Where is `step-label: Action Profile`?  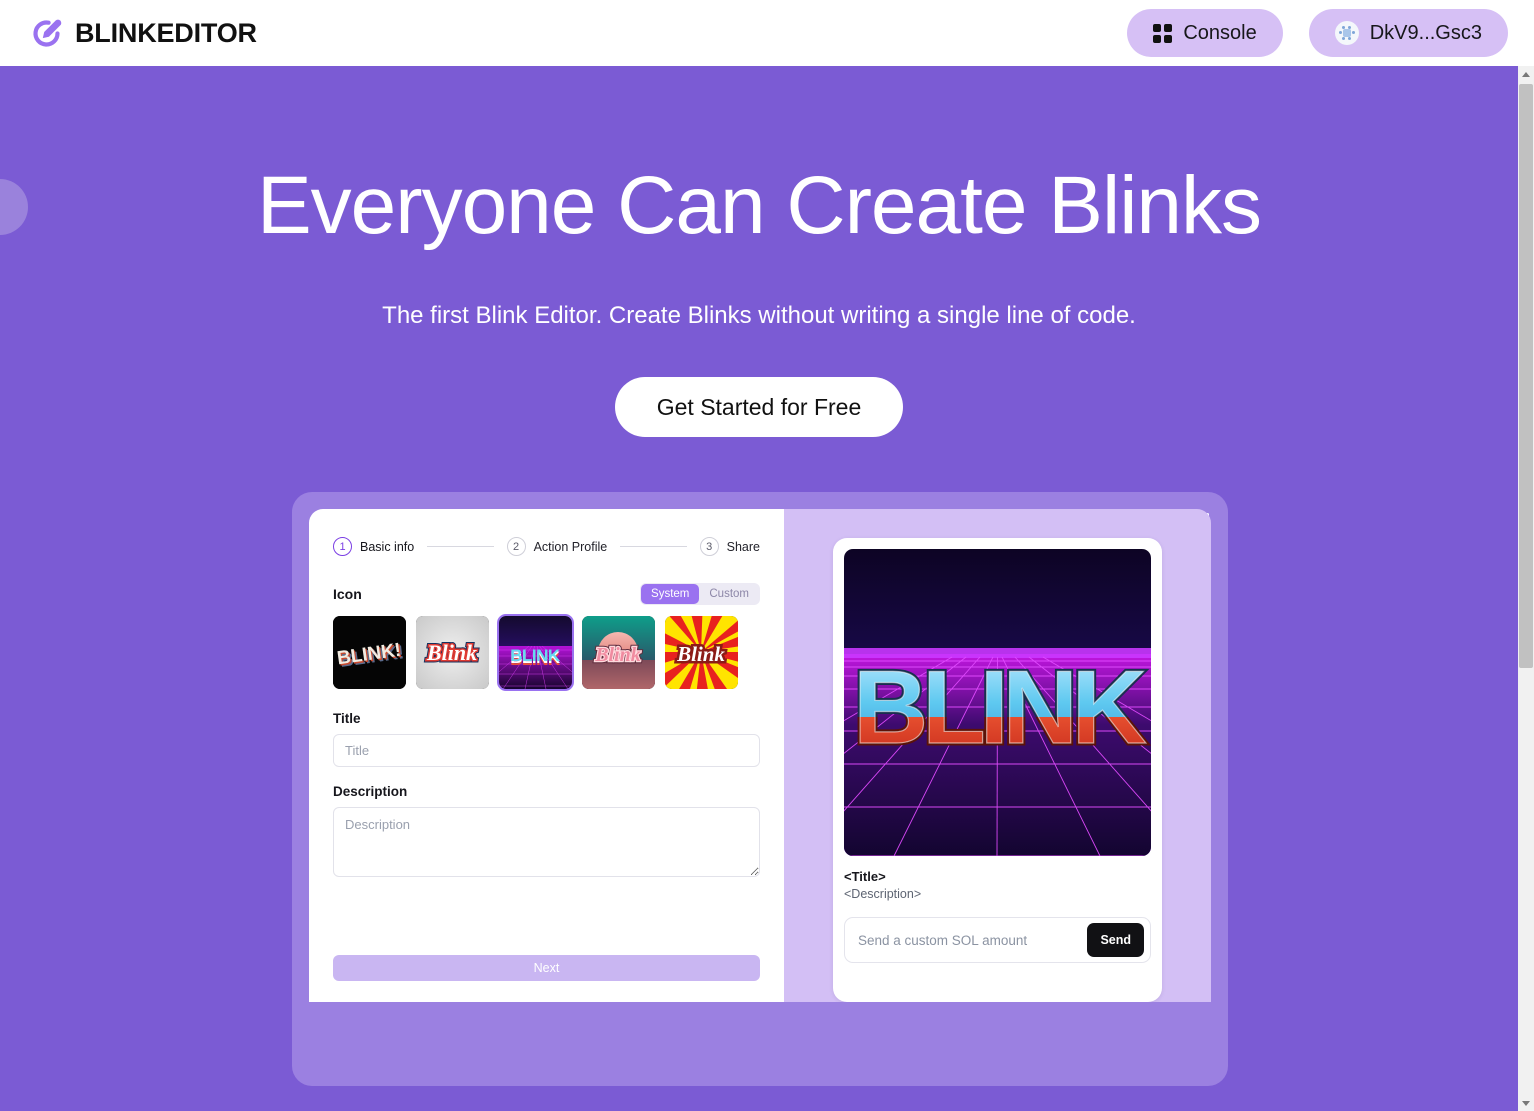
step-label: Action Profile is located at coordinates (570, 546).